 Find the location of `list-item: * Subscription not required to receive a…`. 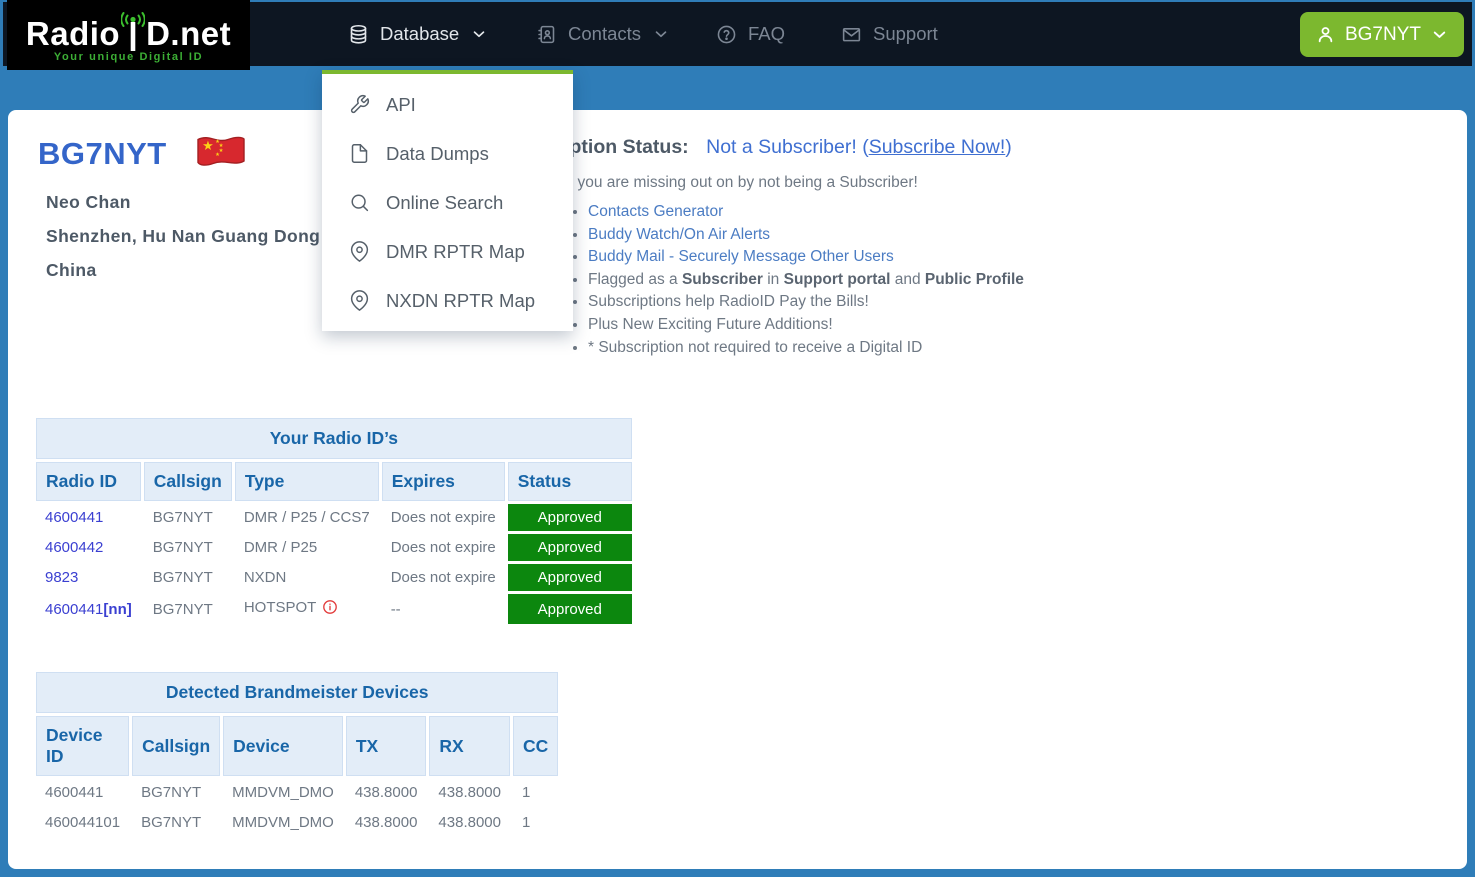

list-item: * Subscription not required to receive a… is located at coordinates (873, 348).